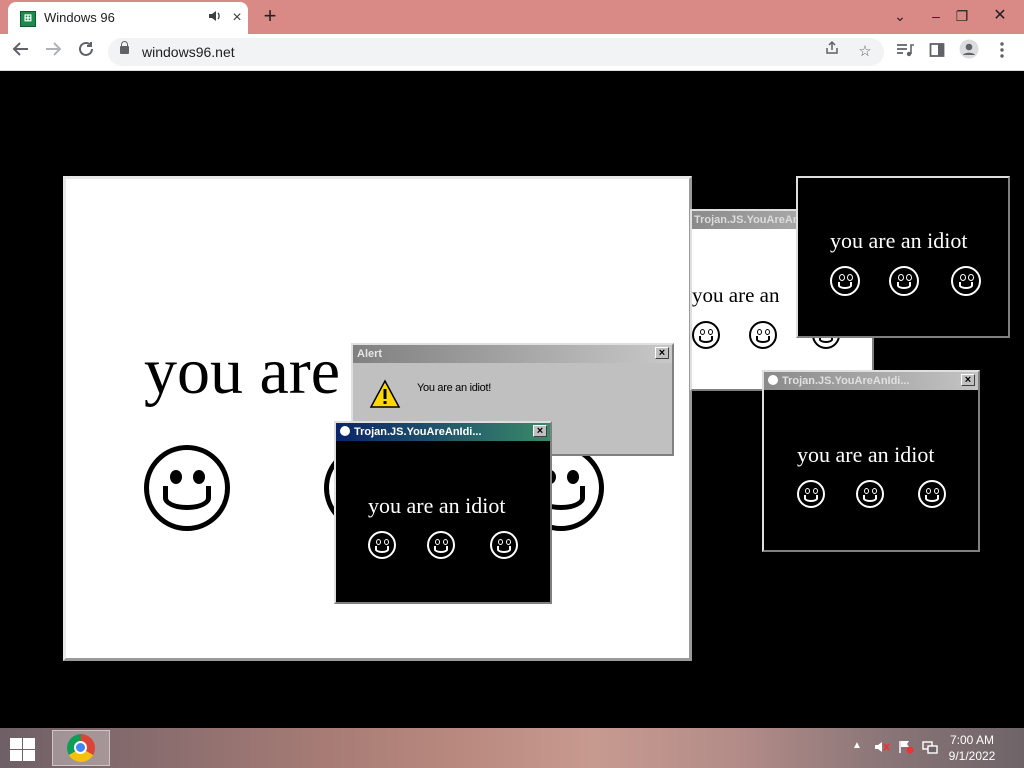  I want to click on tab-search-icon: ⌄, so click(900, 16).